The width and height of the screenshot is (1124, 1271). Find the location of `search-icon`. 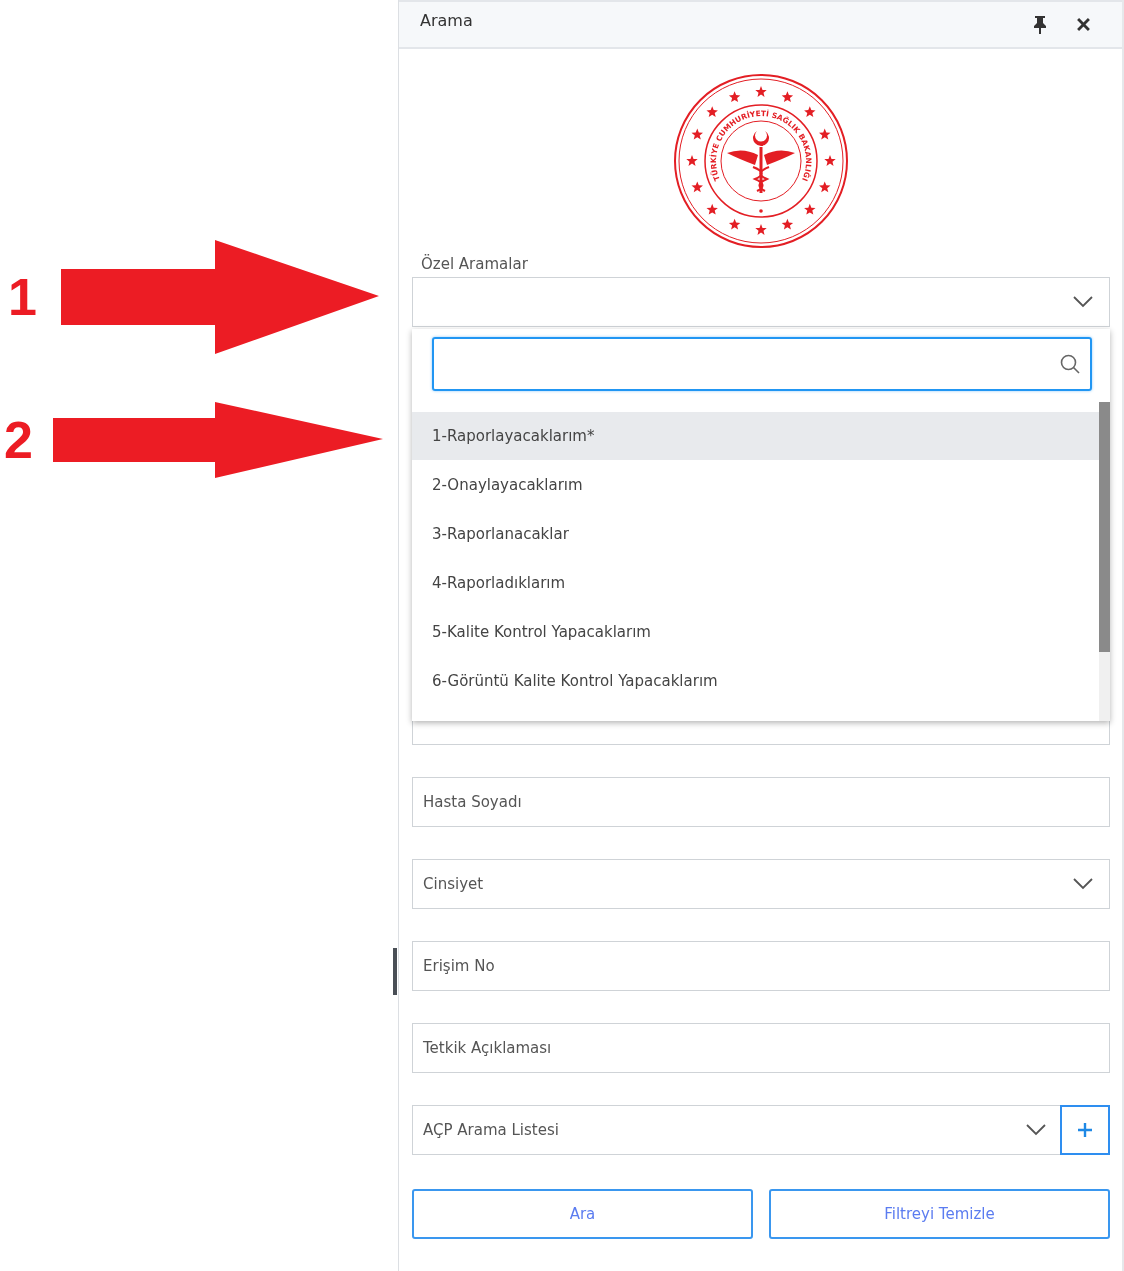

search-icon is located at coordinates (1070, 364).